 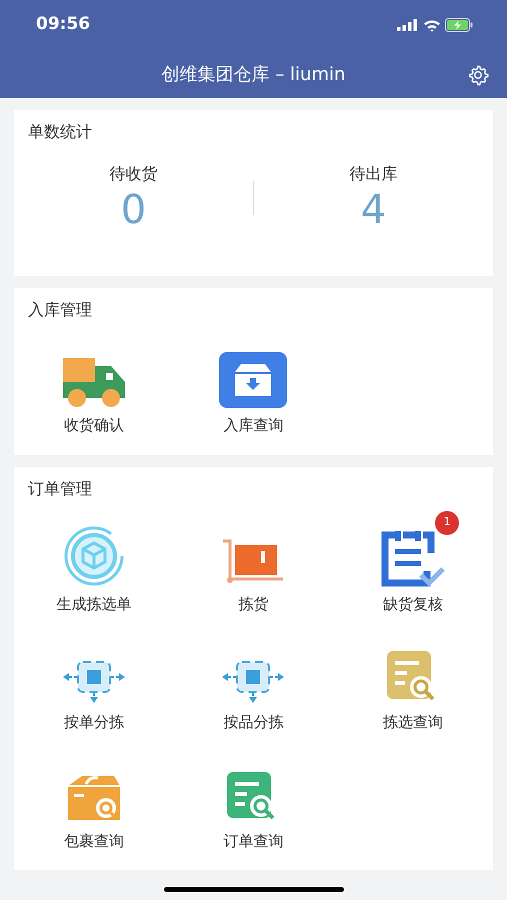 I want to click on menu-label: 拣货, so click(x=253, y=603).